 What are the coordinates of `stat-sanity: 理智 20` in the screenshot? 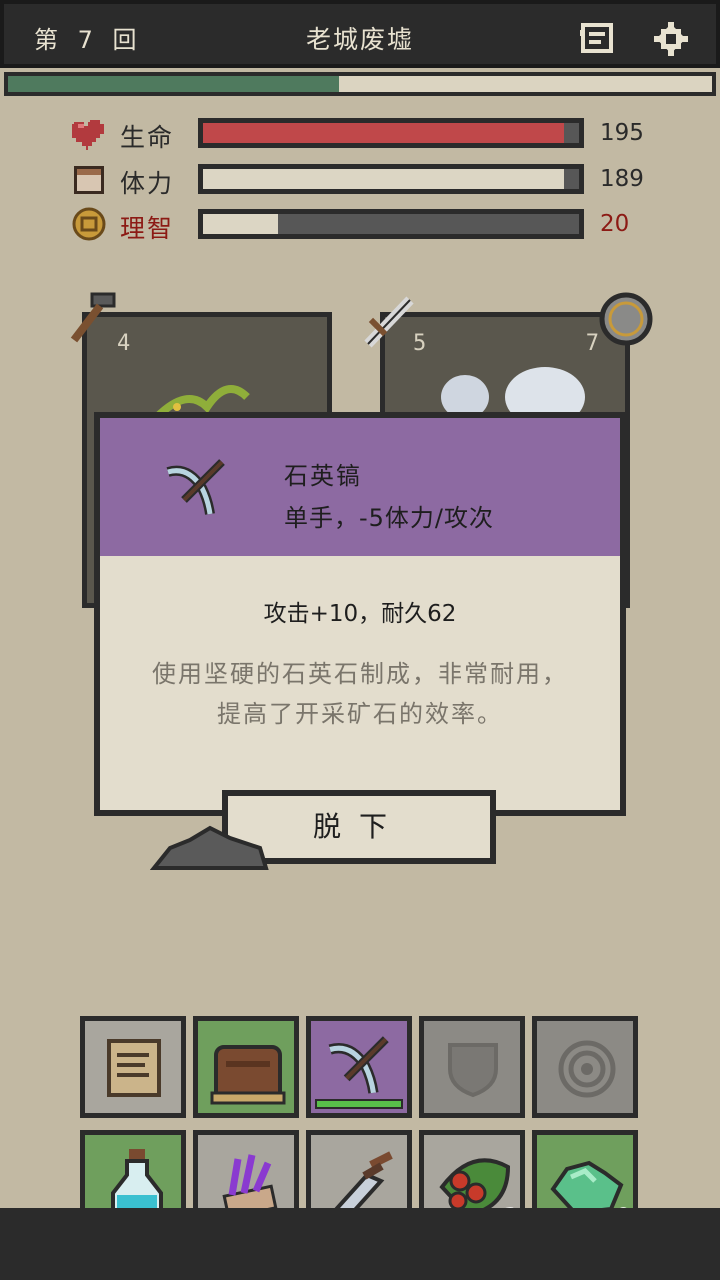 It's located at (368, 224).